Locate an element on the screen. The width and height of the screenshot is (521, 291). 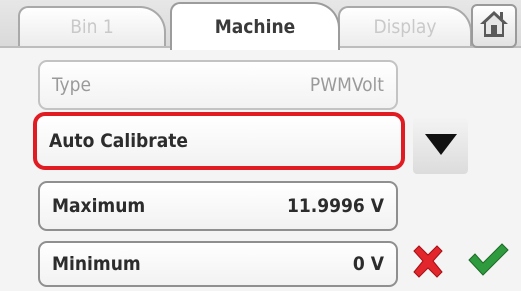
tab-machine: Machine is located at coordinates (255, 26).